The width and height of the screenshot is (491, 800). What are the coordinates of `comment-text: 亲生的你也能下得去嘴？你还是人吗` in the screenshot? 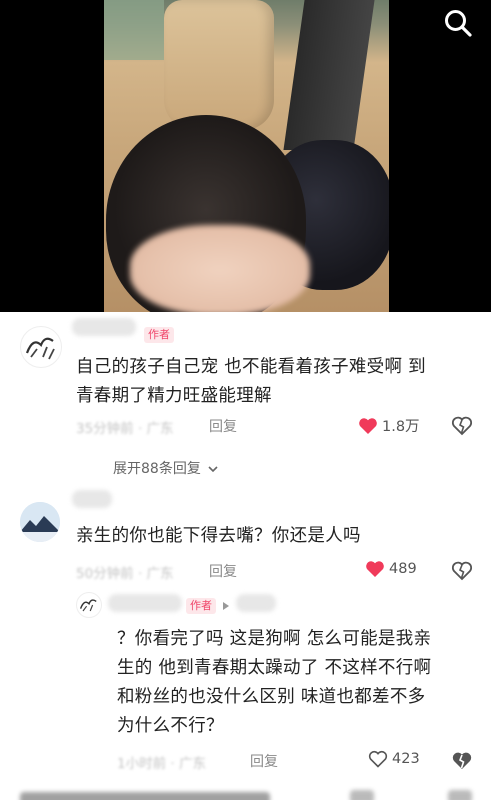 It's located at (218, 536).